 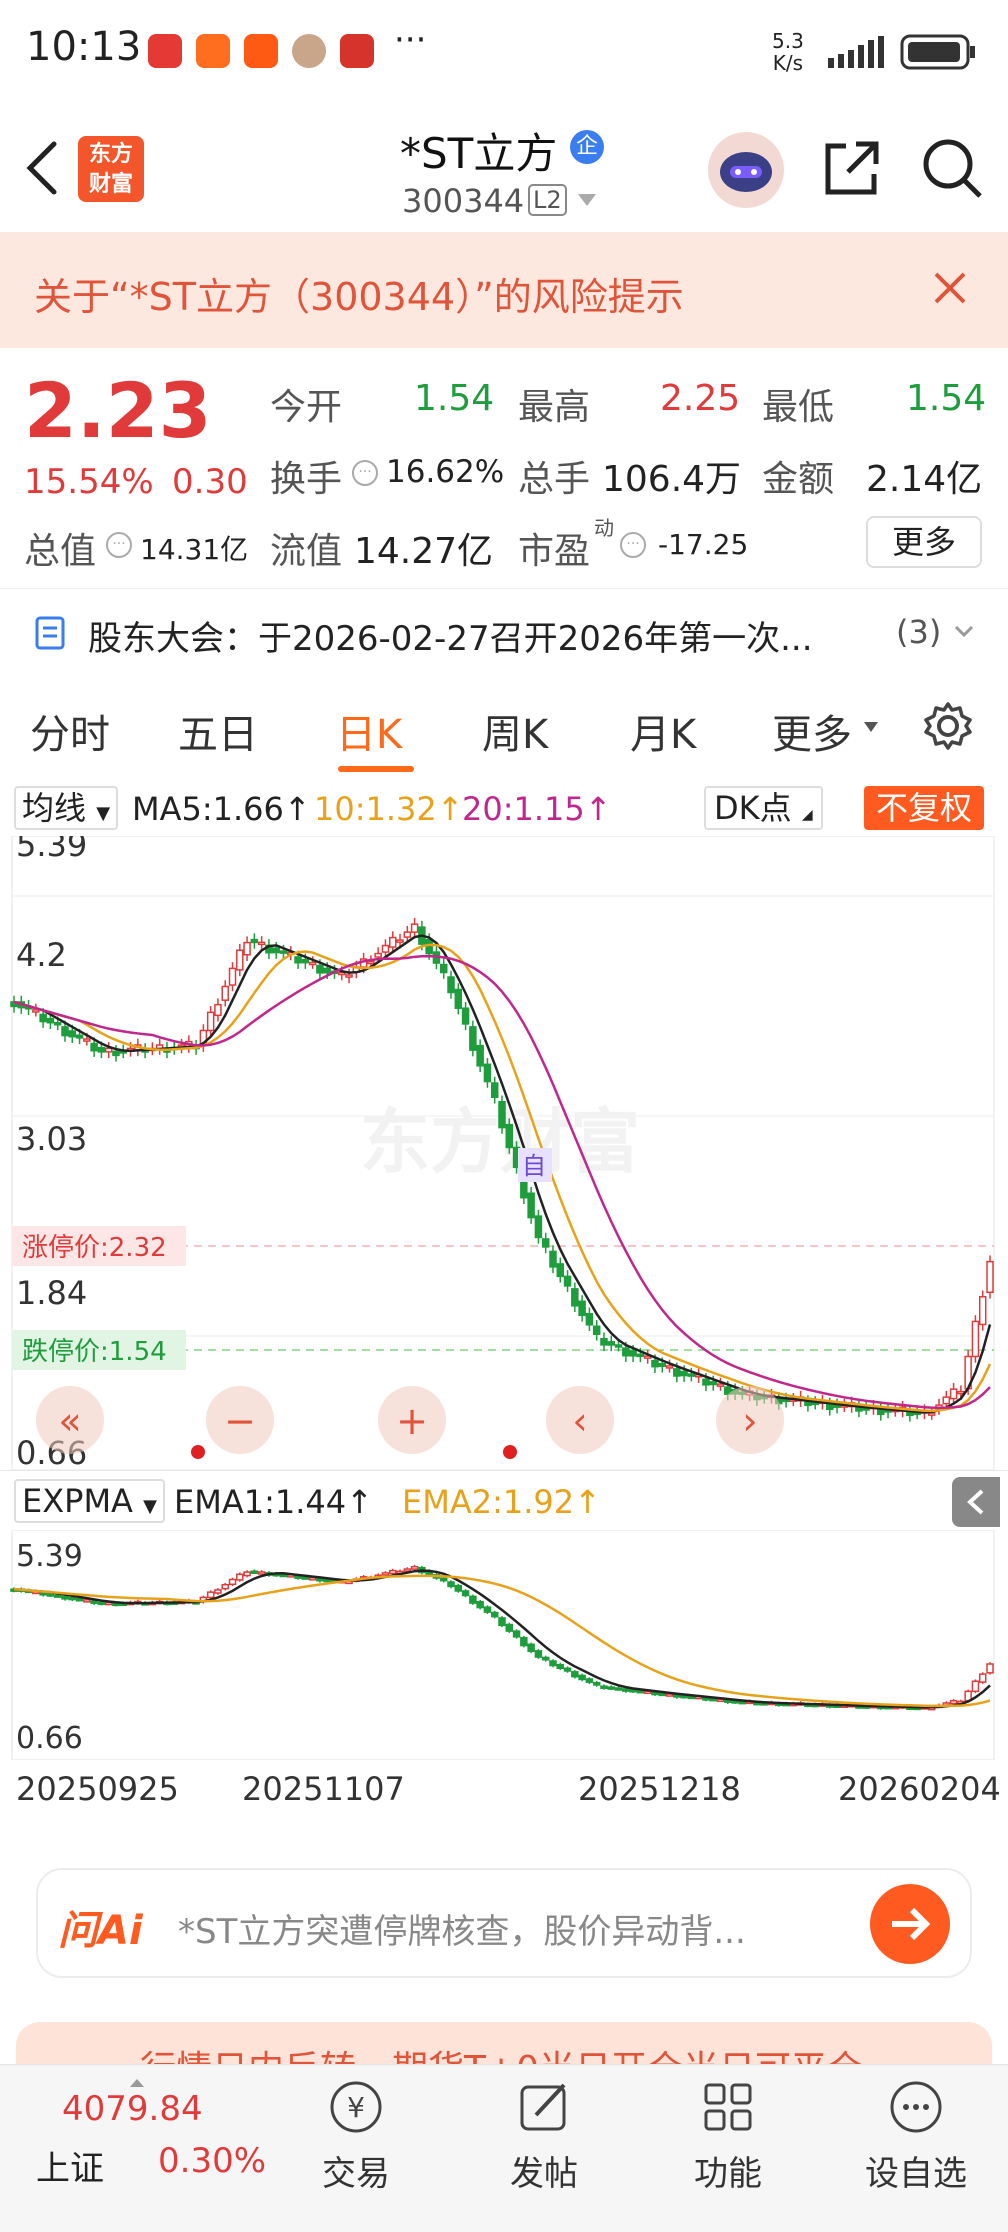 What do you see at coordinates (910, 1924) in the screenshot?
I see `arrow-right-icon` at bounding box center [910, 1924].